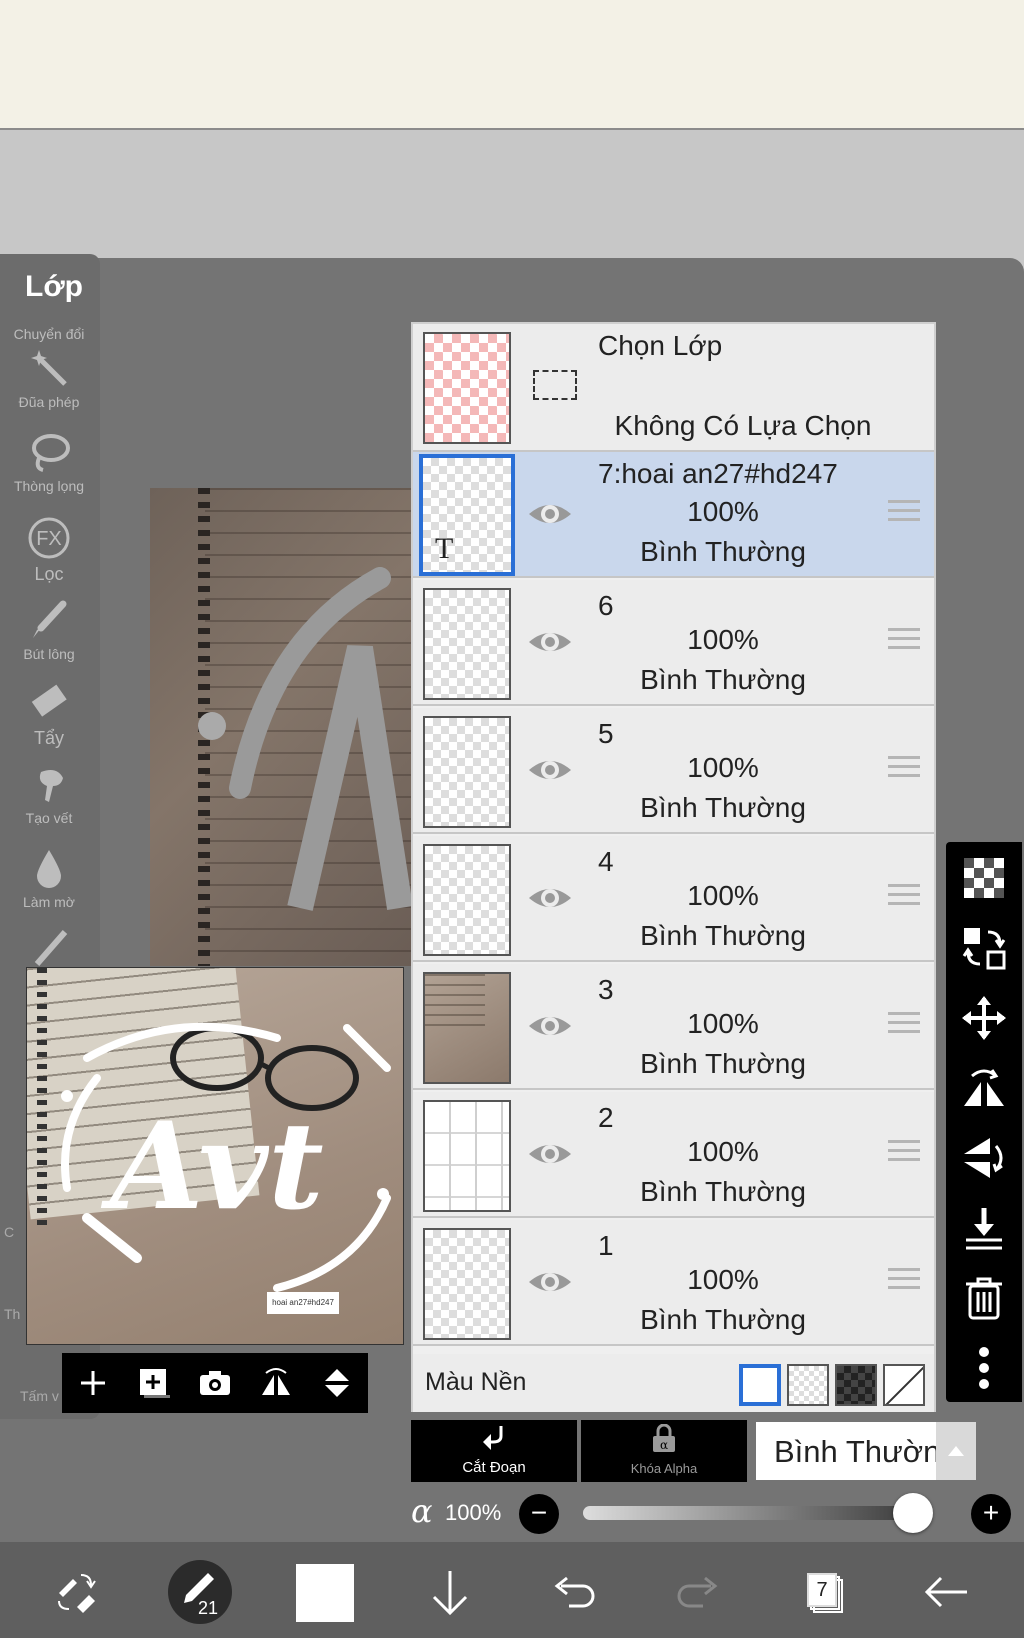  I want to click on lasso-icon, so click(49, 452).